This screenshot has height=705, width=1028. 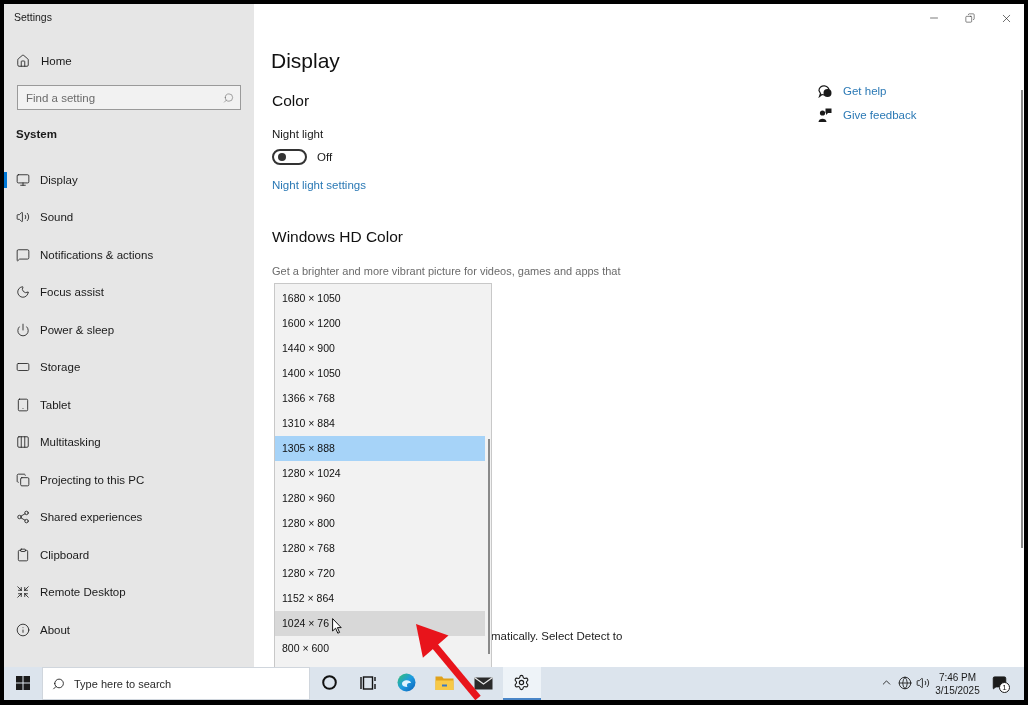 I want to click on home-nav-item: Home, so click(x=129, y=61).